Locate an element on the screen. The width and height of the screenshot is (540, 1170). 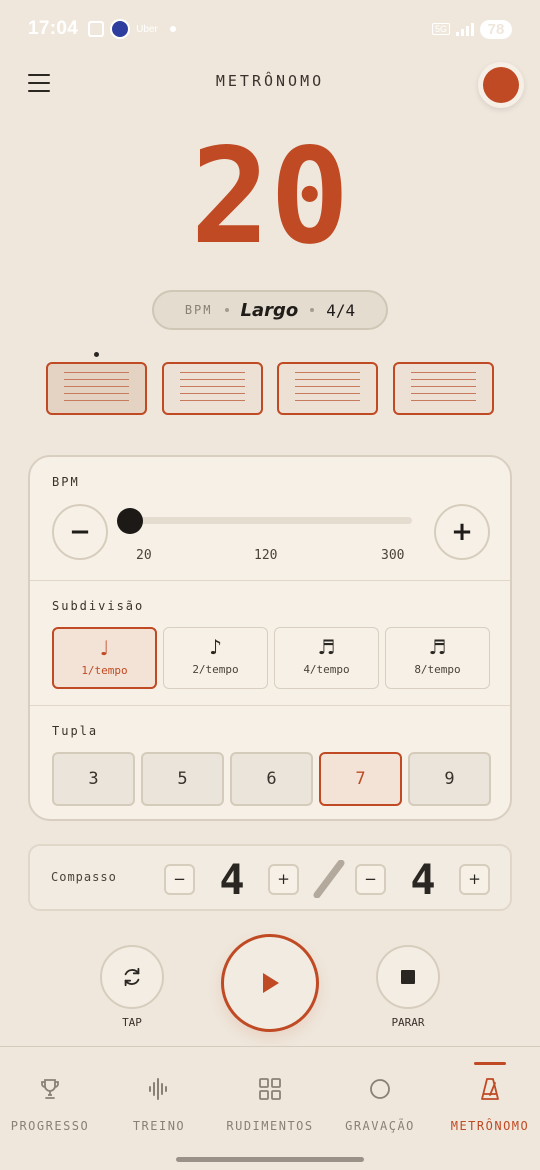
time-signature-card: Compasso − 4 + − 4 + is located at coordinates (270, 877).